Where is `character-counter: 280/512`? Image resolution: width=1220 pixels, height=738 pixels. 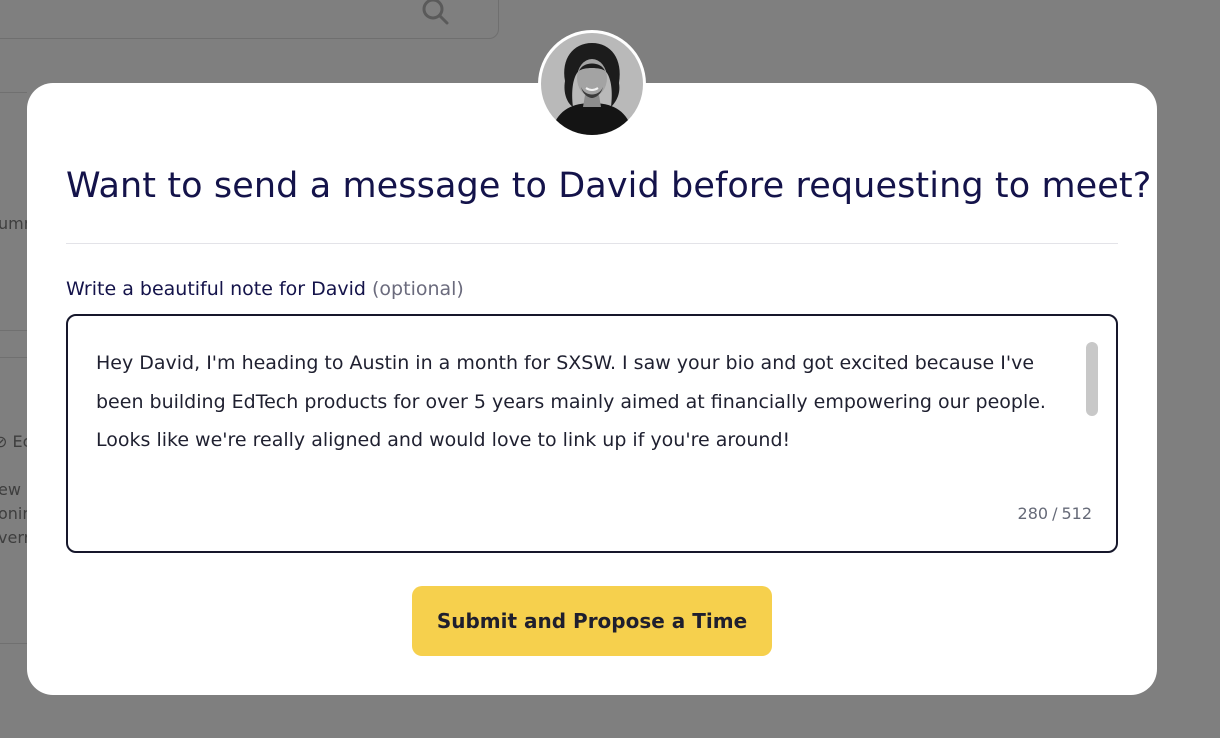 character-counter: 280/512 is located at coordinates (1055, 513).